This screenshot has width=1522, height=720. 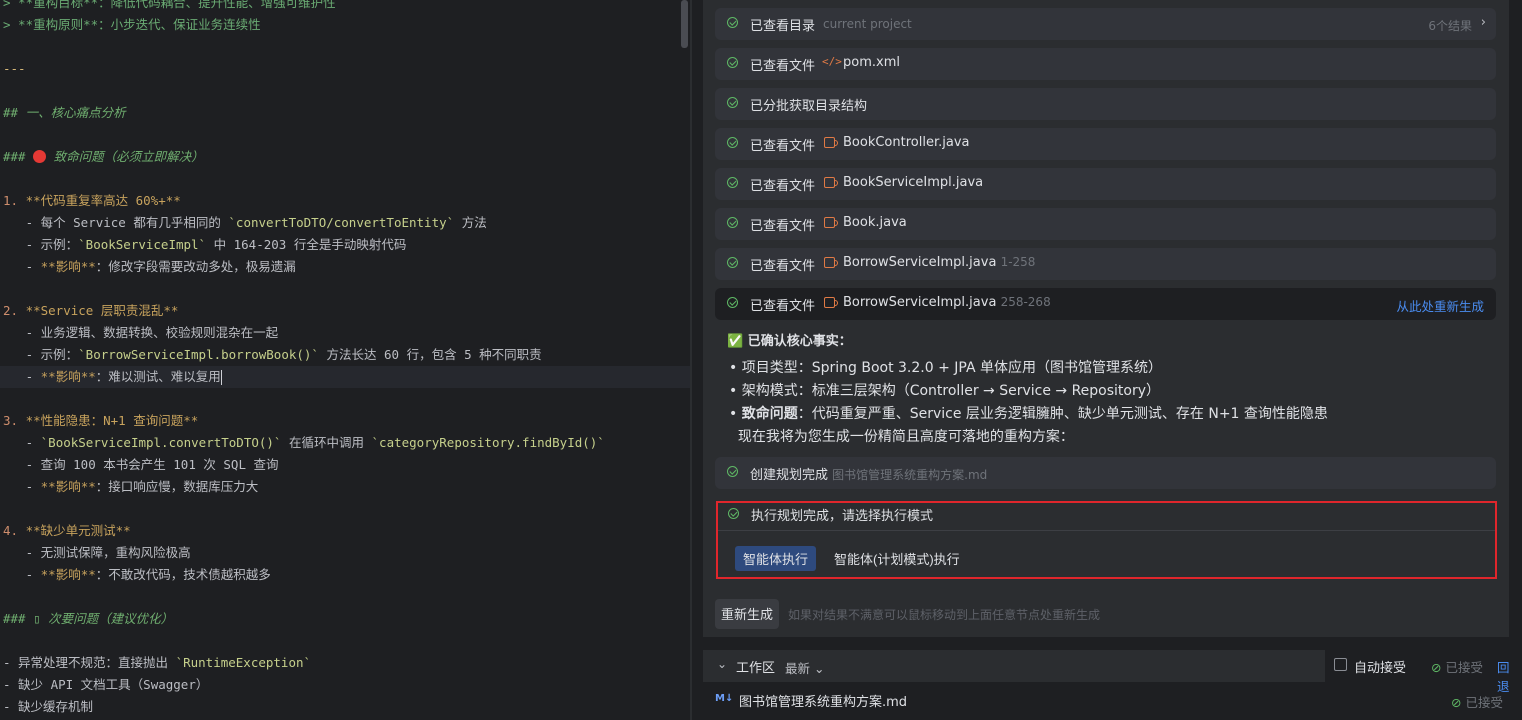 I want to click on editor-line: - 业务逻辑、数据转换、校验规则混杂在一起, so click(x=345, y=333).